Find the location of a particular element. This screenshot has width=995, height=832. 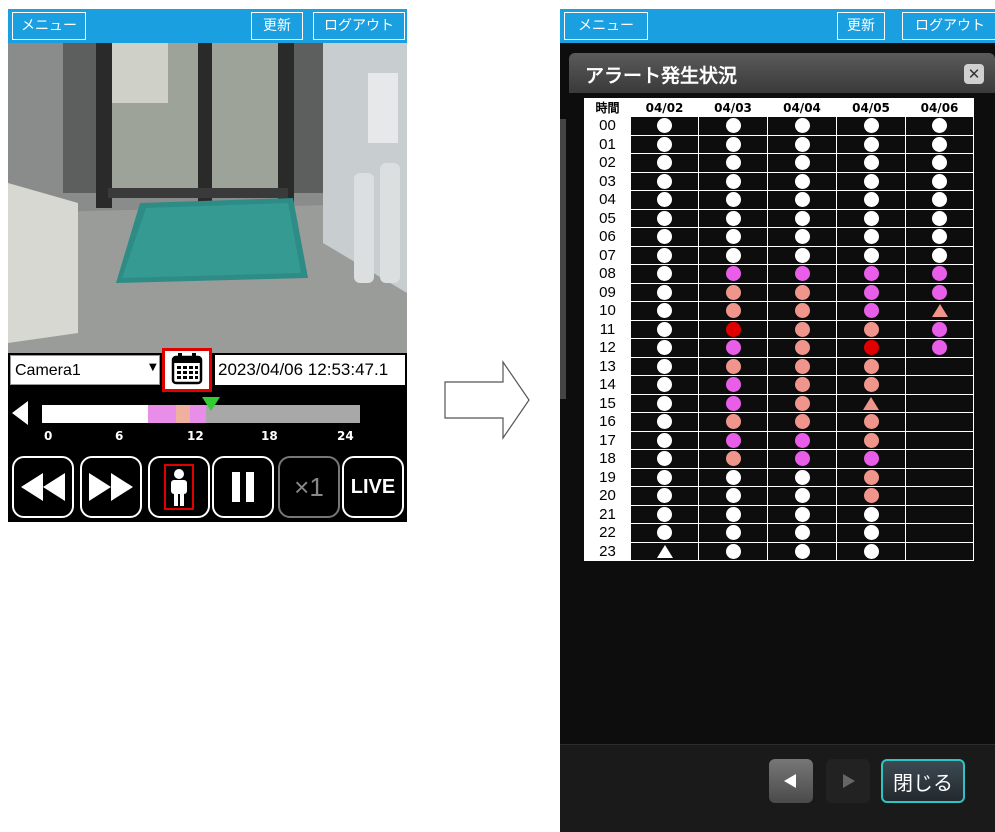

person-detect-button is located at coordinates (179, 487).